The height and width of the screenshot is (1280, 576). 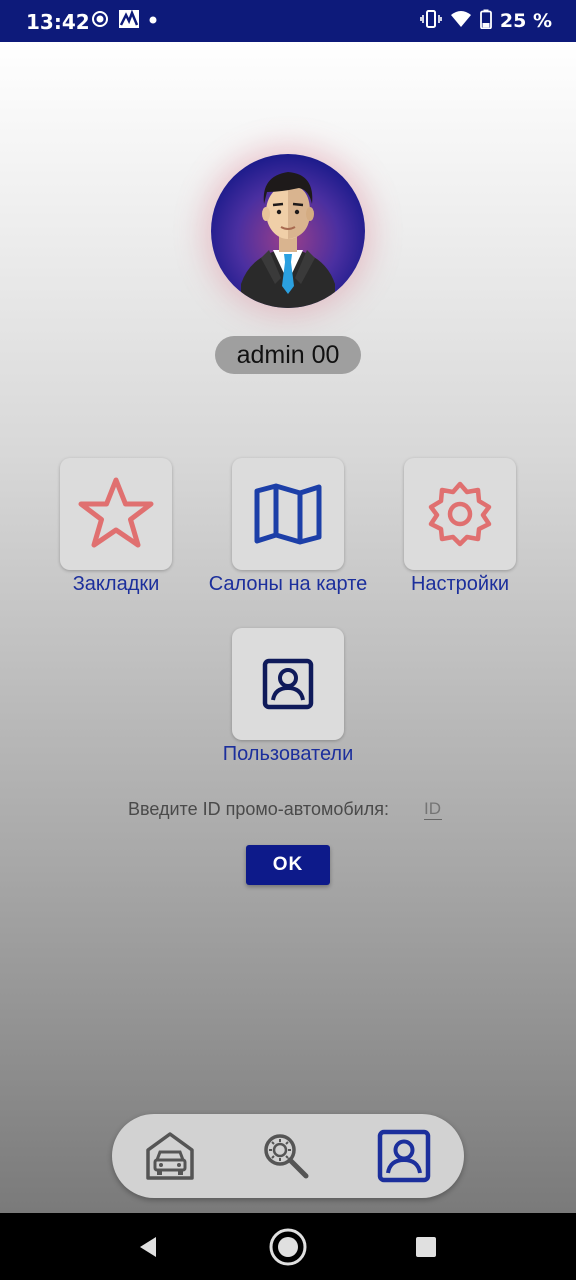 I want to click on search-settings-icon, so click(x=286, y=1156).